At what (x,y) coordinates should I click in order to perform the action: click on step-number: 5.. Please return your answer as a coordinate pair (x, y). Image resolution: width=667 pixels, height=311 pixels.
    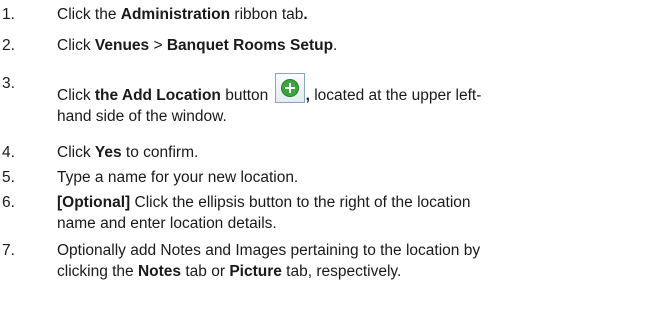
    Looking at the image, I should click on (8, 177).